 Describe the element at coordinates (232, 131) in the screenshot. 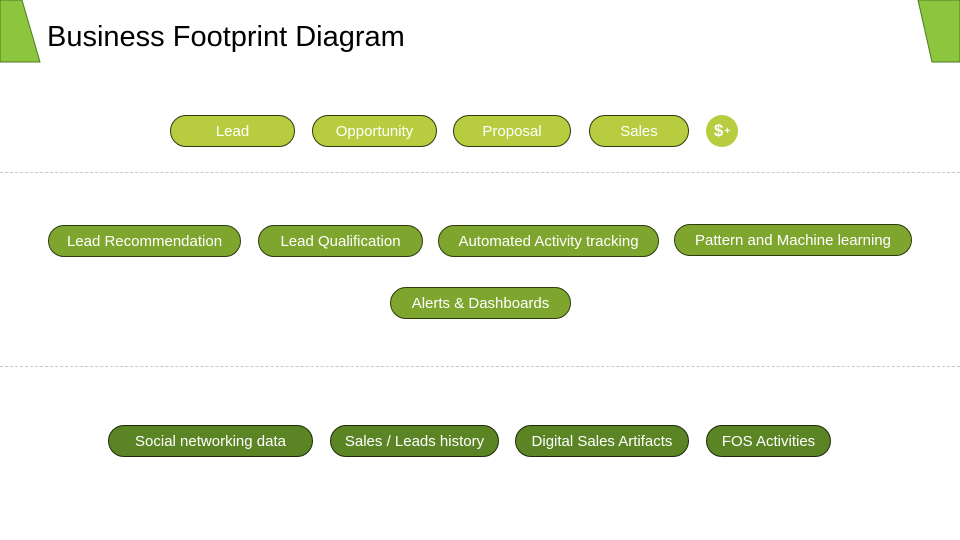

I see `stage-lead: Lead` at that location.